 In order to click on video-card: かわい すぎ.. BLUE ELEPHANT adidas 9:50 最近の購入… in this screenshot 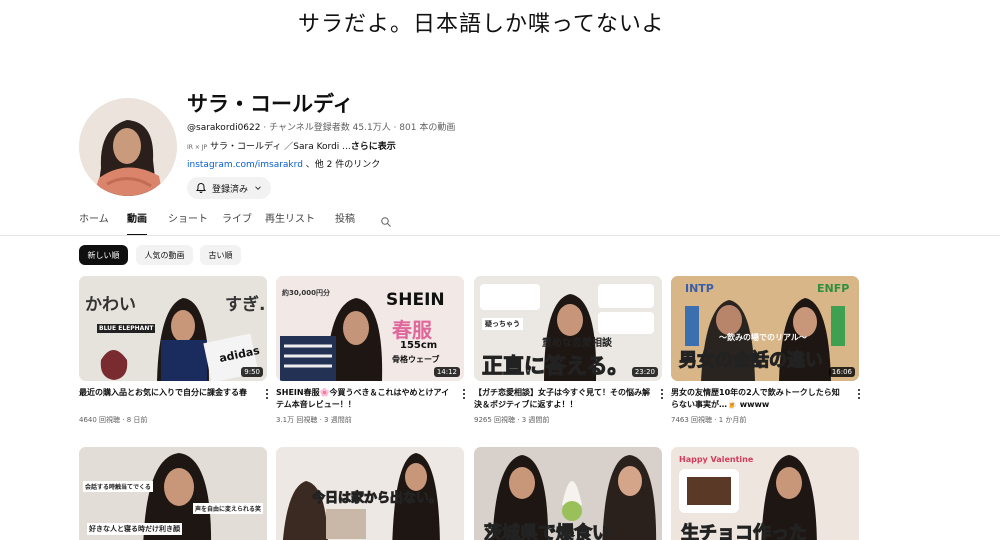, I will do `click(173, 350)`.